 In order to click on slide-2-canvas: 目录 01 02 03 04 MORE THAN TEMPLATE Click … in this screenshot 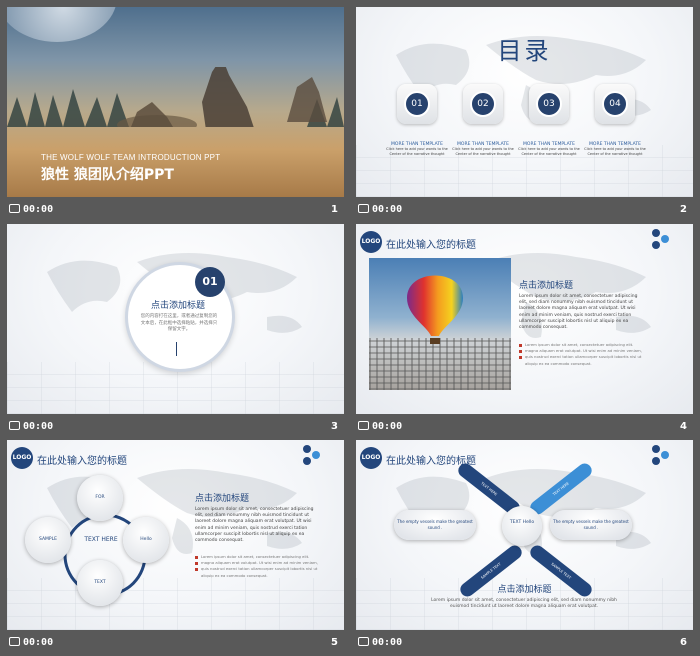, I will do `click(524, 102)`.